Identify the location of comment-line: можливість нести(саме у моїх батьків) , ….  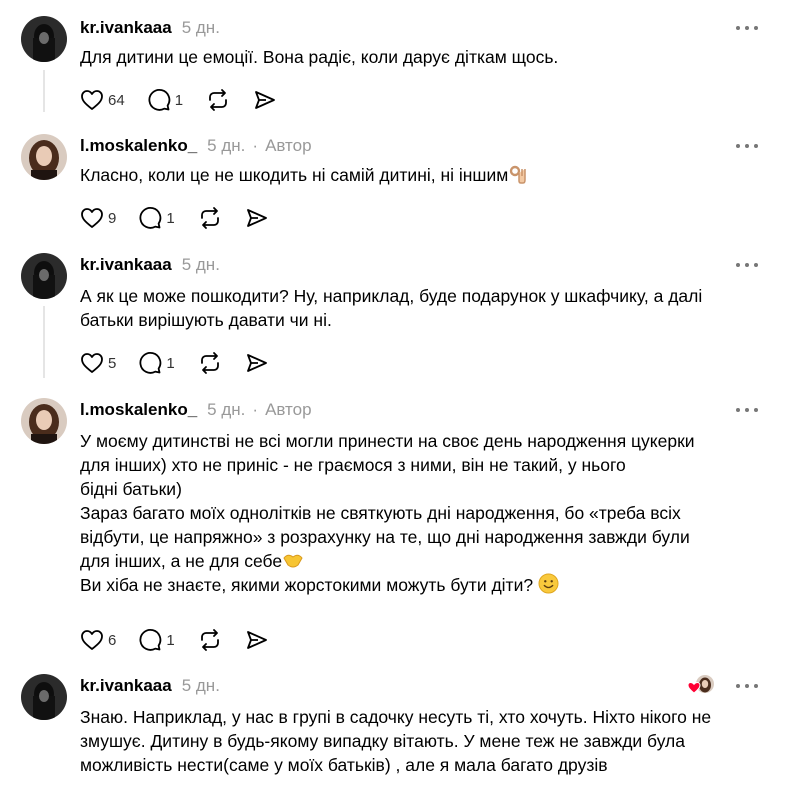
(344, 765).